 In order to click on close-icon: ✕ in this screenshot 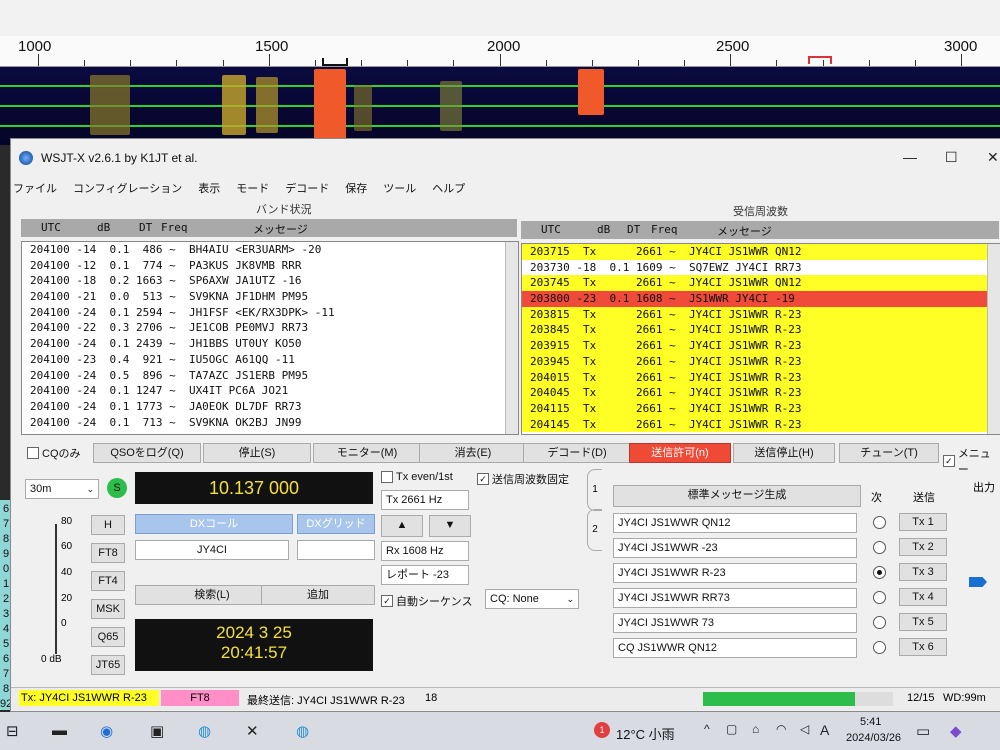, I will do `click(993, 157)`.